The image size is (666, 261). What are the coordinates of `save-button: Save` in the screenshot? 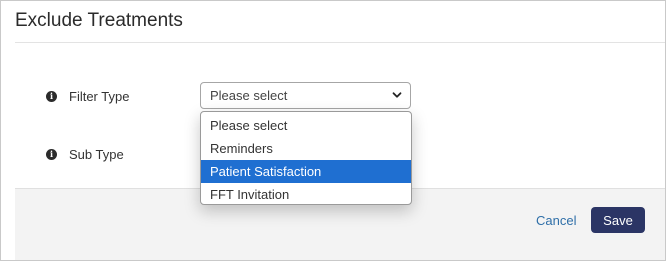 It's located at (618, 220).